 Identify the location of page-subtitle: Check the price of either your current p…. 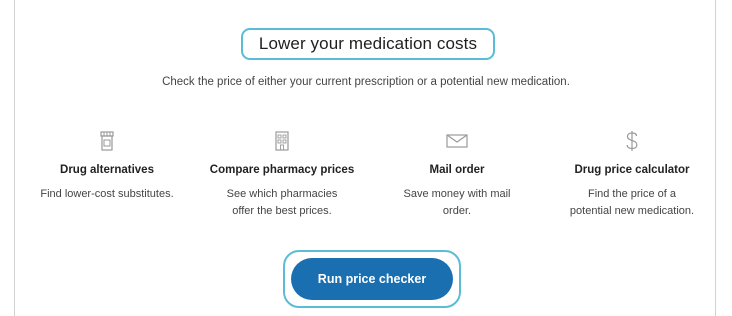
(366, 82).